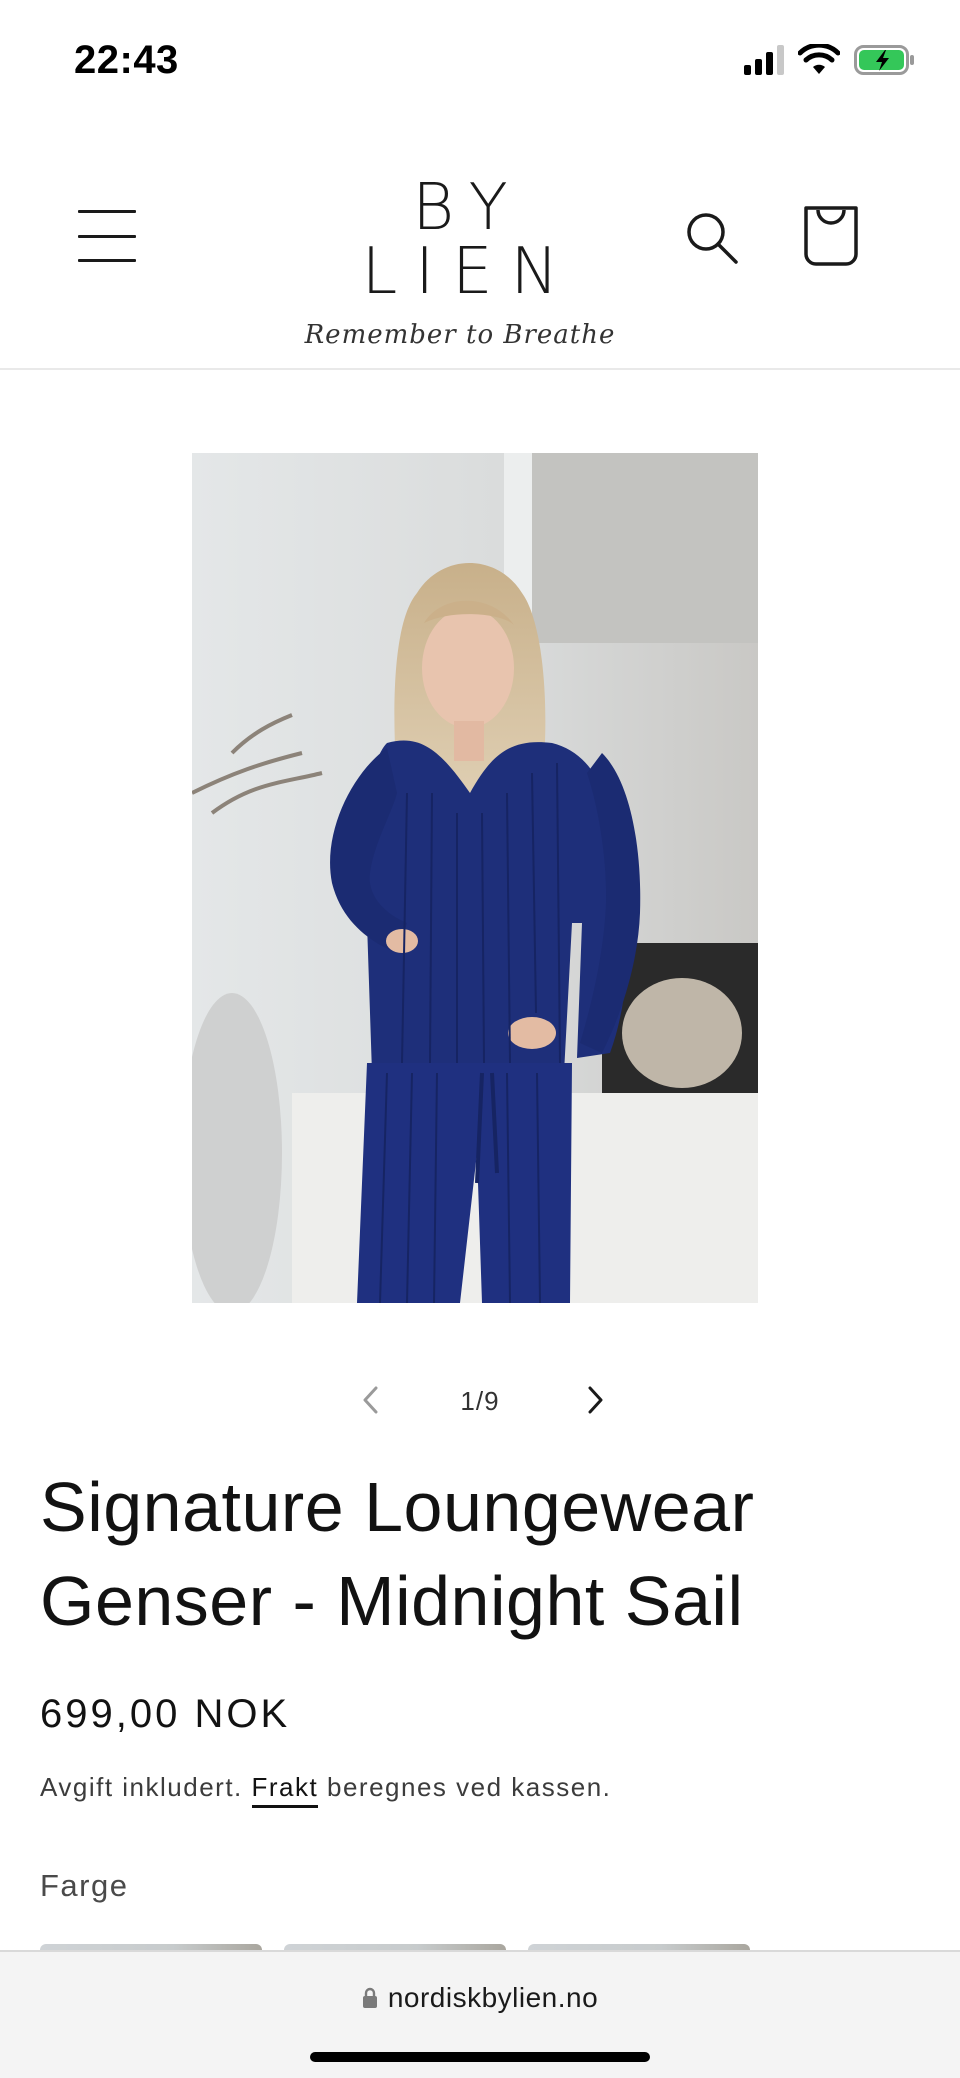  What do you see at coordinates (126, 60) in the screenshot?
I see `status-time: 22:43` at bounding box center [126, 60].